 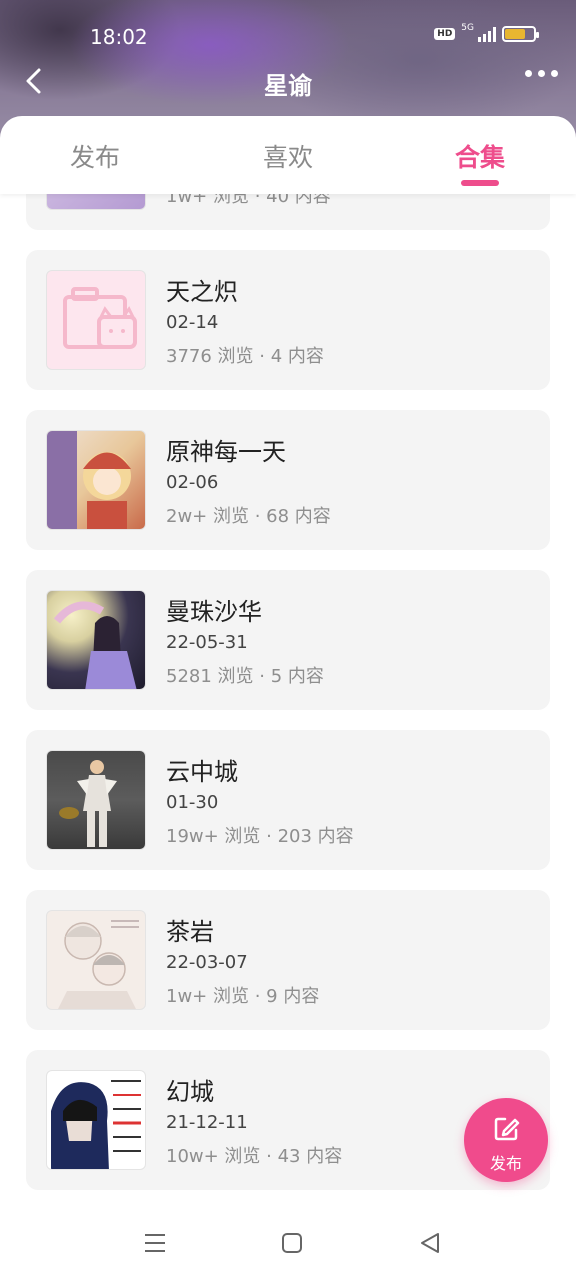 I want to click on collection-stats: 10w+ 浏览 · 43 内容, so click(x=254, y=1156).